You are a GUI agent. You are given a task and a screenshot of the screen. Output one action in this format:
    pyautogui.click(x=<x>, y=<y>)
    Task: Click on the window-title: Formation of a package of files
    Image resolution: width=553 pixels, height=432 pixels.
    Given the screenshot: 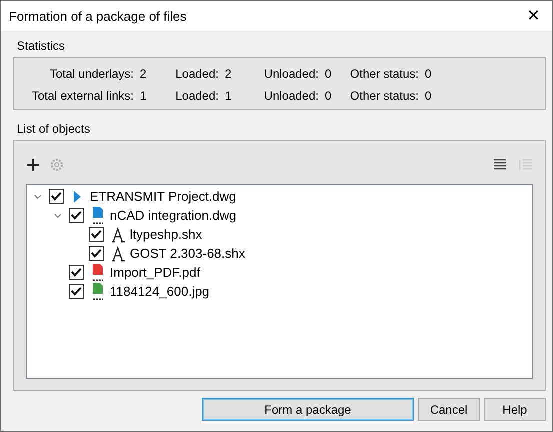 What is the action you would take?
    pyautogui.click(x=98, y=16)
    